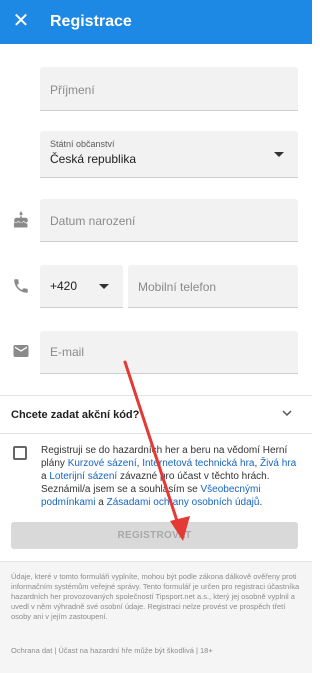 This screenshot has height=673, width=320. What do you see at coordinates (169, 89) in the screenshot?
I see `surname-field: Příjmení` at bounding box center [169, 89].